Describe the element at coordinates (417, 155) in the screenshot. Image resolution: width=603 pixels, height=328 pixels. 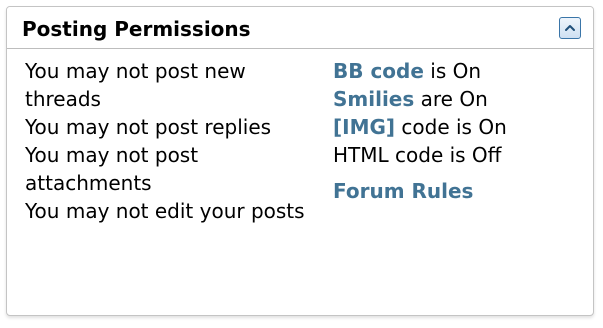
I see `html-code-setting: HTML code is Off` at that location.